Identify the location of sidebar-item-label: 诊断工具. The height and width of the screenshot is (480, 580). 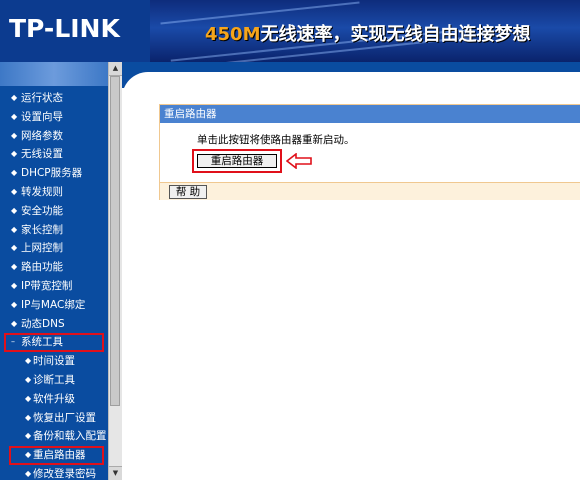
(54, 379).